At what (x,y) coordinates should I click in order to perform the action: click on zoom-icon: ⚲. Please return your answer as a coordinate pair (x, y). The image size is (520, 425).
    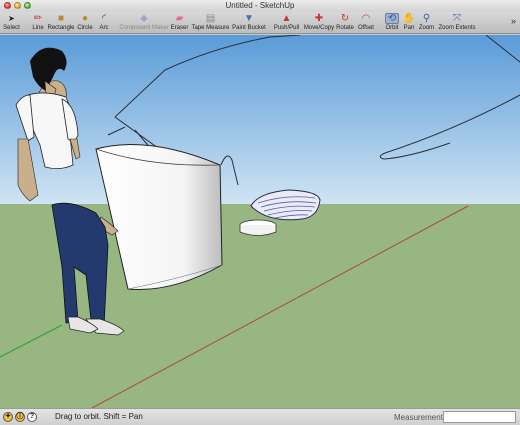
    Looking at the image, I should click on (426, 18).